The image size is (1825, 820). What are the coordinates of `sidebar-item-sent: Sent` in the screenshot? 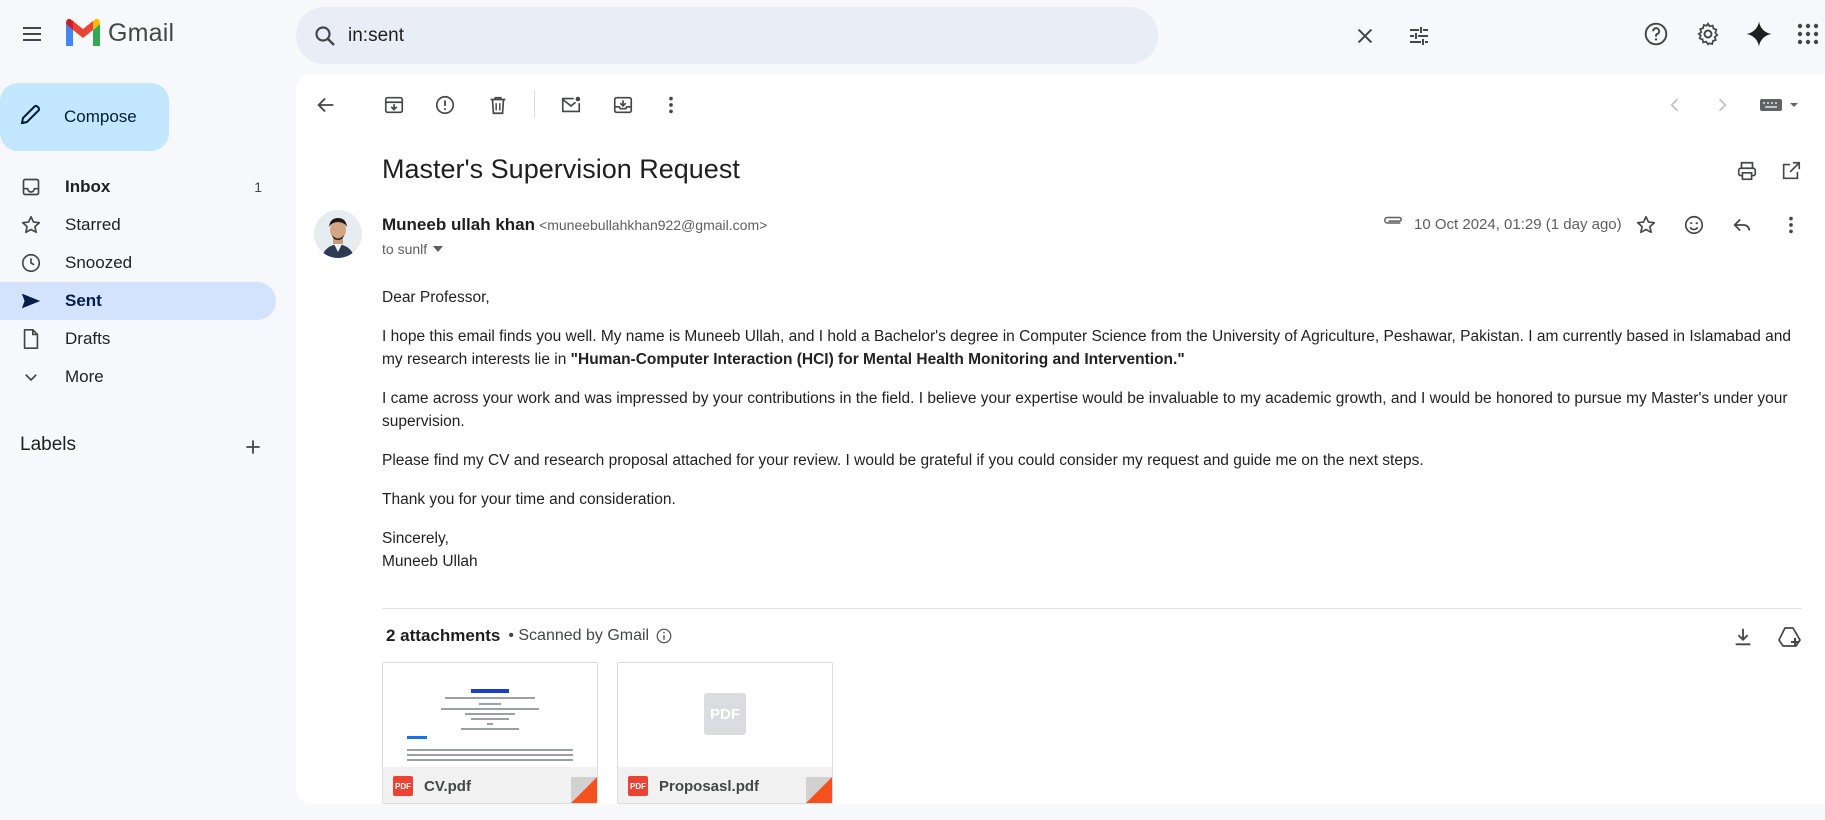 It's located at (138, 301).